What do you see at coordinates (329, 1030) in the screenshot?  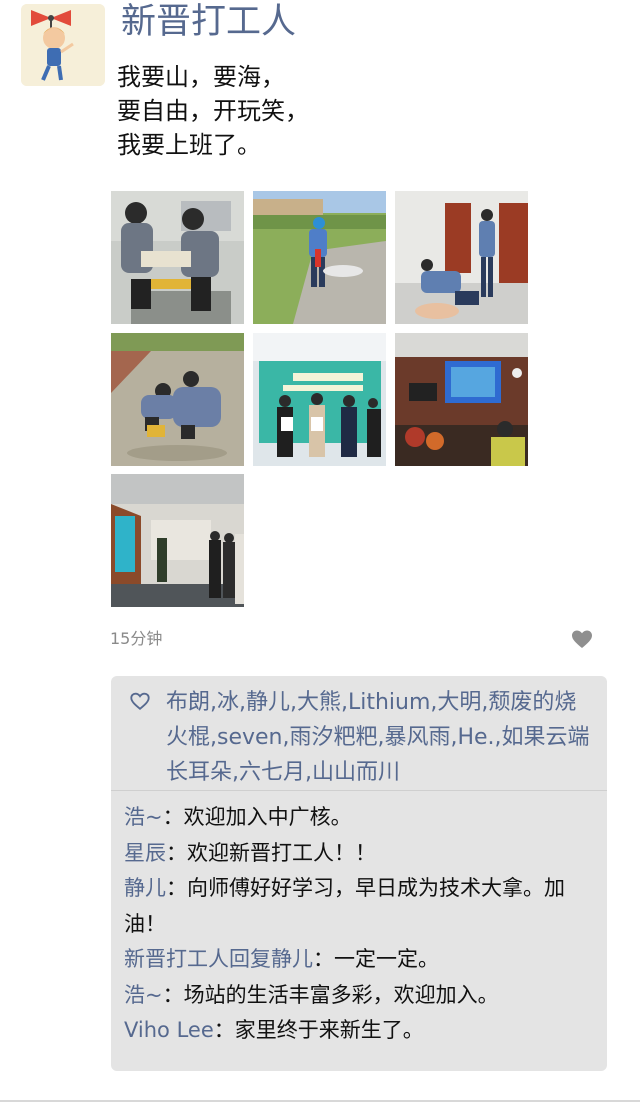 I see `comment-text: 家里终于来新生了。` at bounding box center [329, 1030].